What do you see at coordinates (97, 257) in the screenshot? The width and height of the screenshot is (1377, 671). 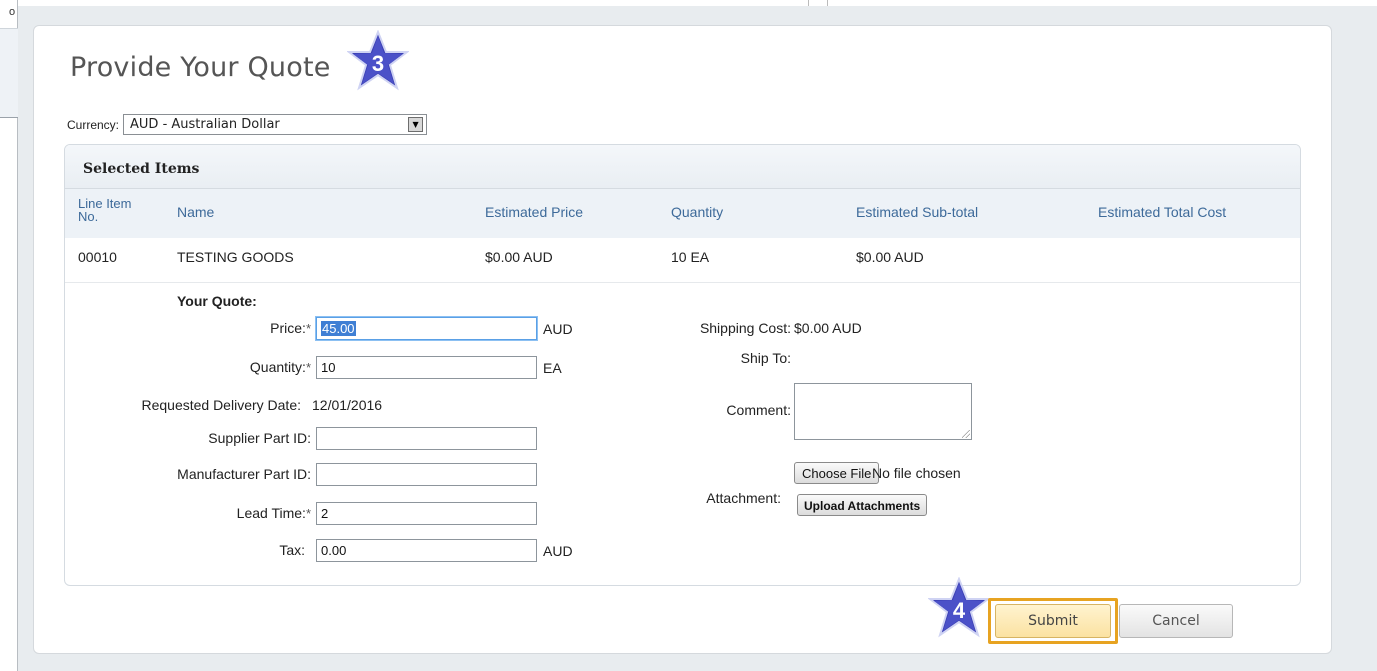 I see `cell-line-no: 00010` at bounding box center [97, 257].